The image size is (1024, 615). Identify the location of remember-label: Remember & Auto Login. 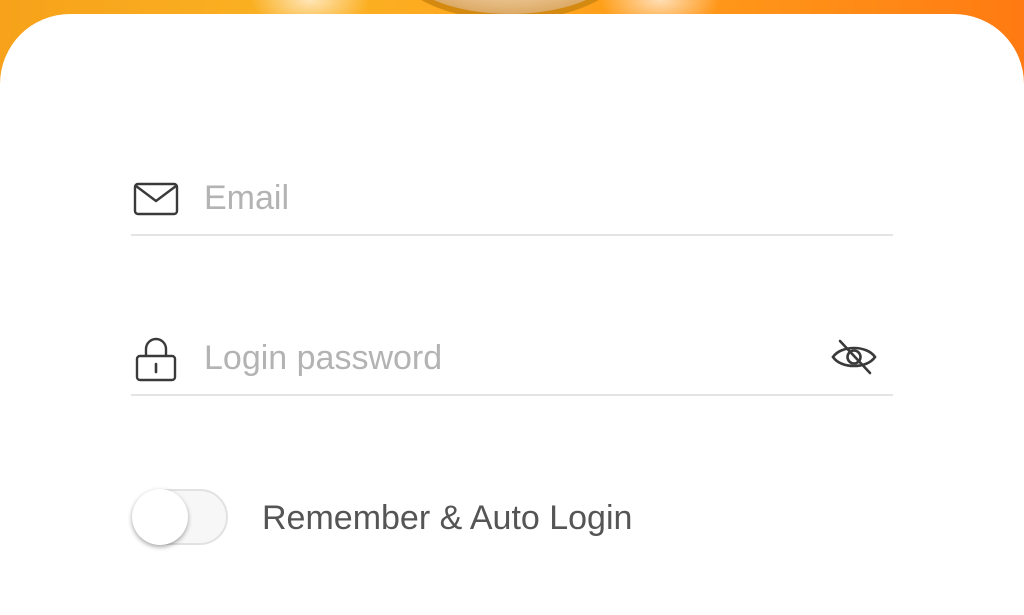
(447, 518).